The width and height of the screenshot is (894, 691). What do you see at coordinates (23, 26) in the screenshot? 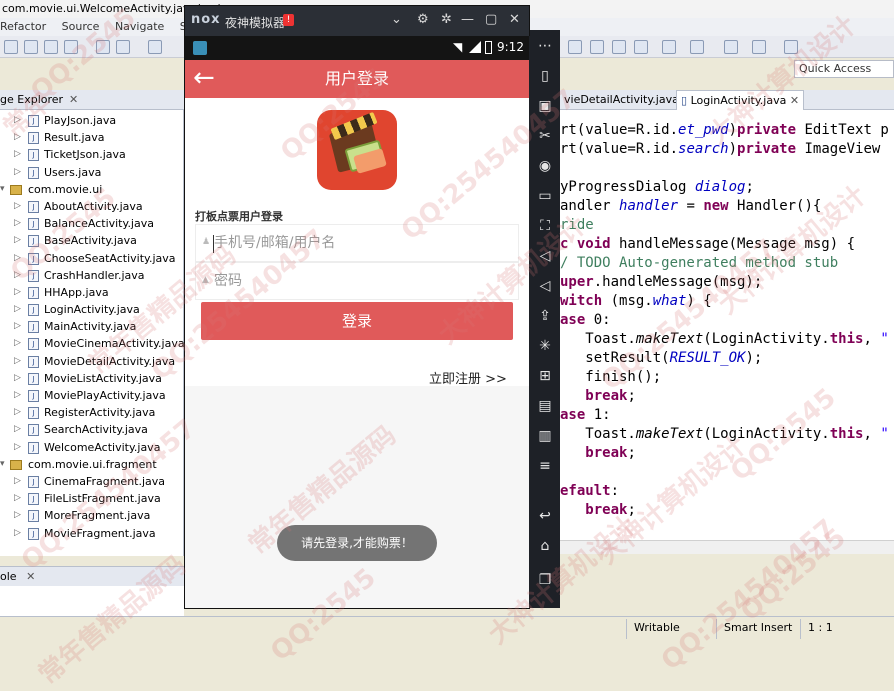
I see `menu-refactor: Refactor` at bounding box center [23, 26].